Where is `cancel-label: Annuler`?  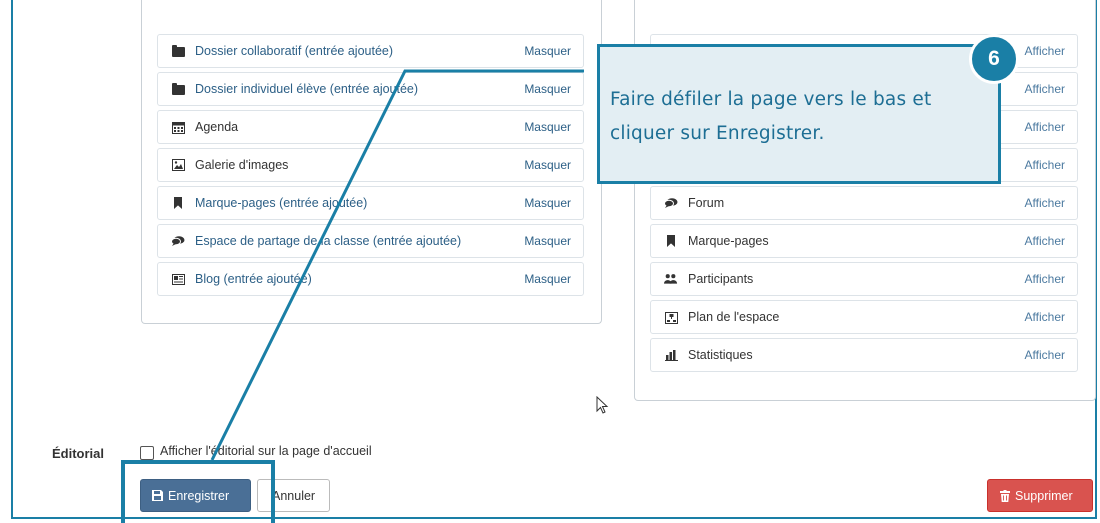
cancel-label: Annuler is located at coordinates (294, 495).